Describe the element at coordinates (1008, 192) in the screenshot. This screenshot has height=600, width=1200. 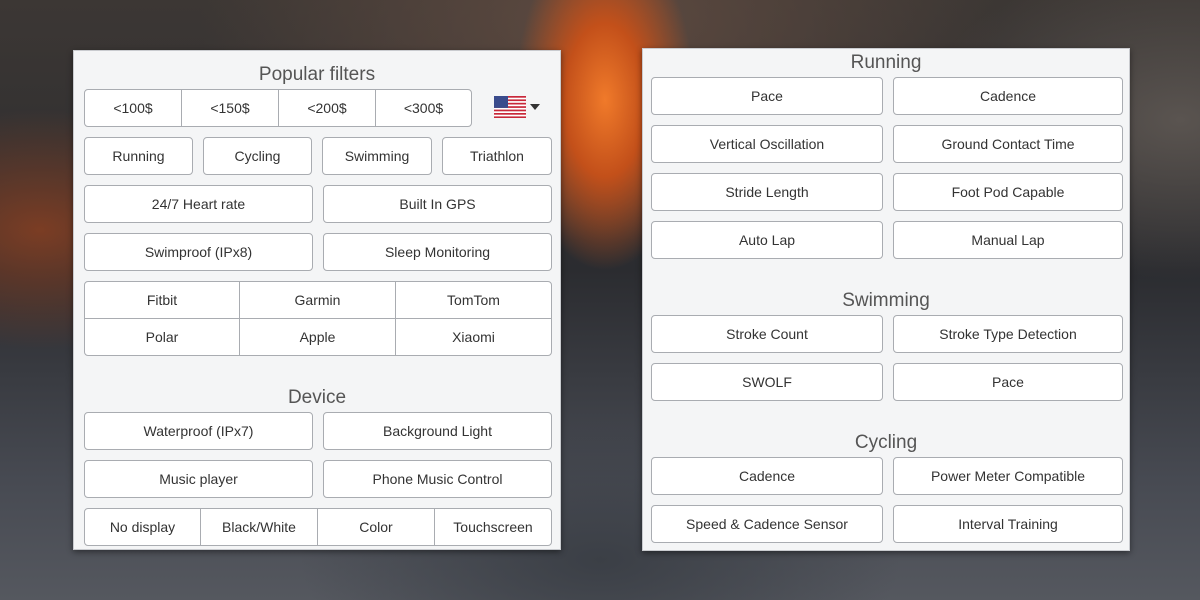
I see `foot-pod-capable-button: Foot Pod Capable` at that location.